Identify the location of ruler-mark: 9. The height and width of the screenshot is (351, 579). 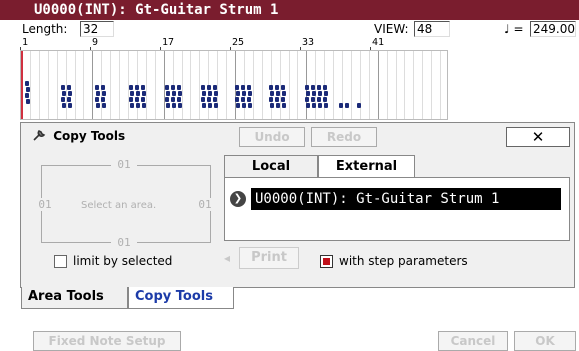
(95, 42).